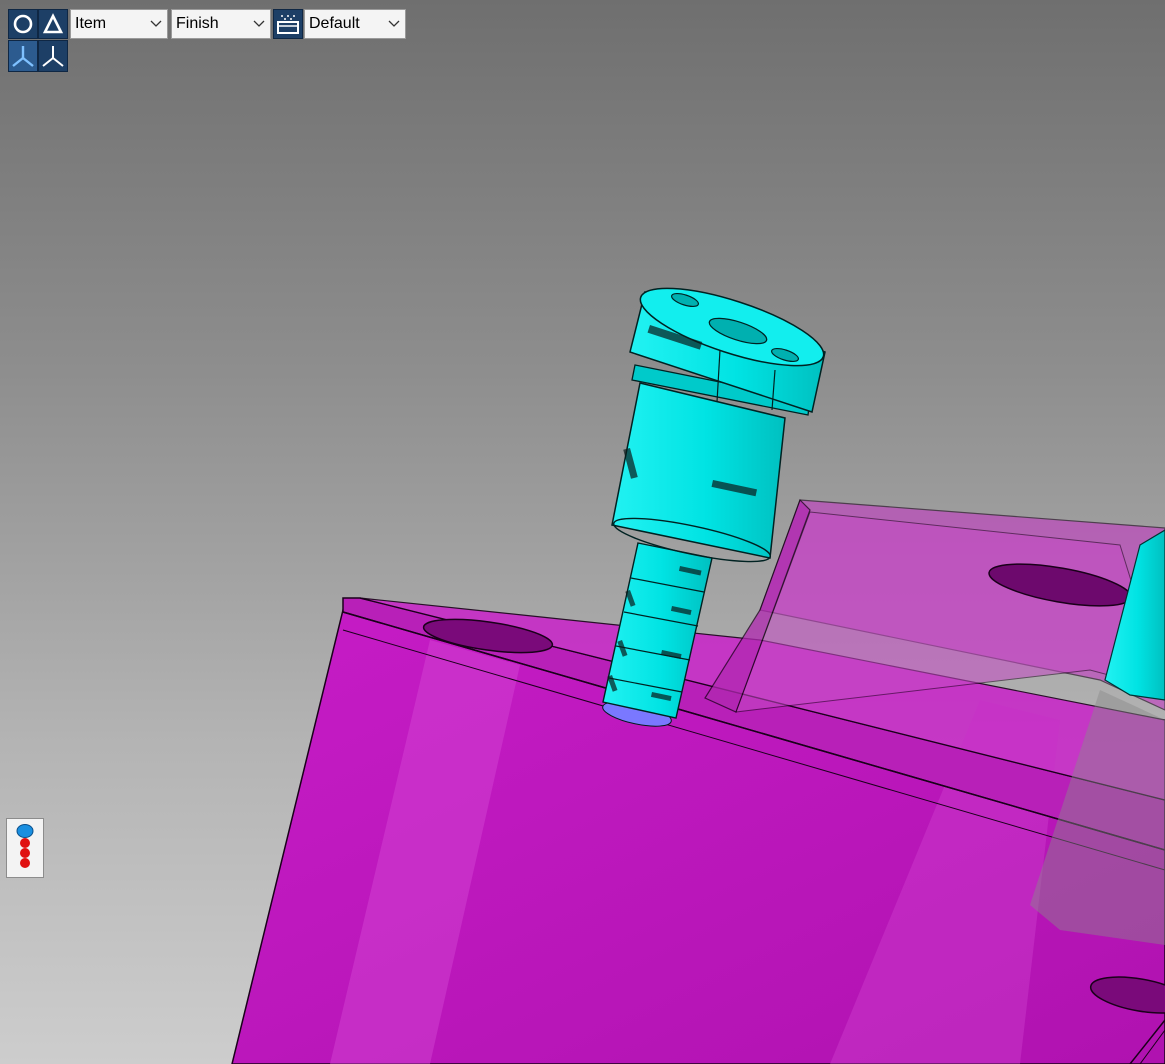  Describe the element at coordinates (197, 23) in the screenshot. I see `finish-dropdown-value: Finish` at that location.